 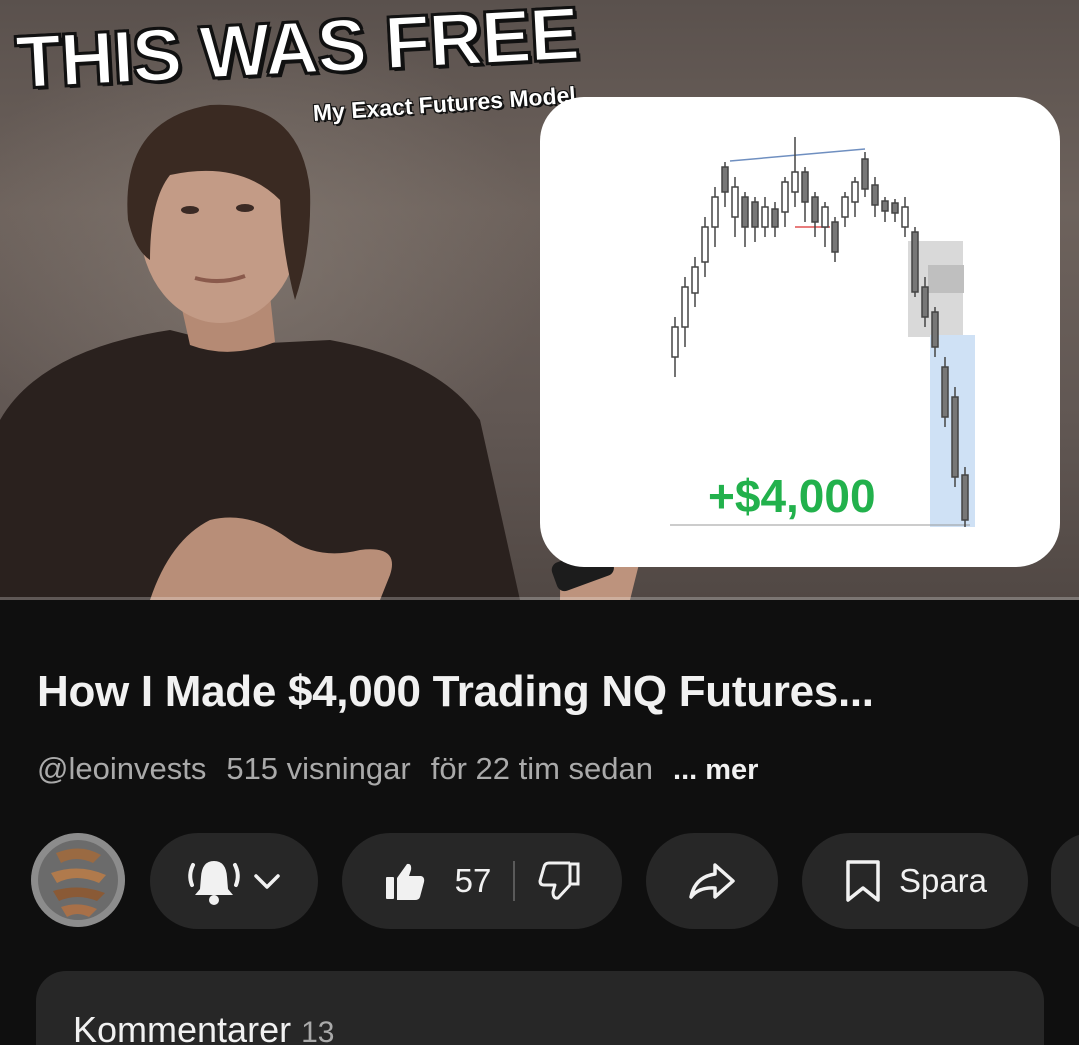 What do you see at coordinates (542, 768) in the screenshot?
I see `upload-age: för 22 tim sedan` at bounding box center [542, 768].